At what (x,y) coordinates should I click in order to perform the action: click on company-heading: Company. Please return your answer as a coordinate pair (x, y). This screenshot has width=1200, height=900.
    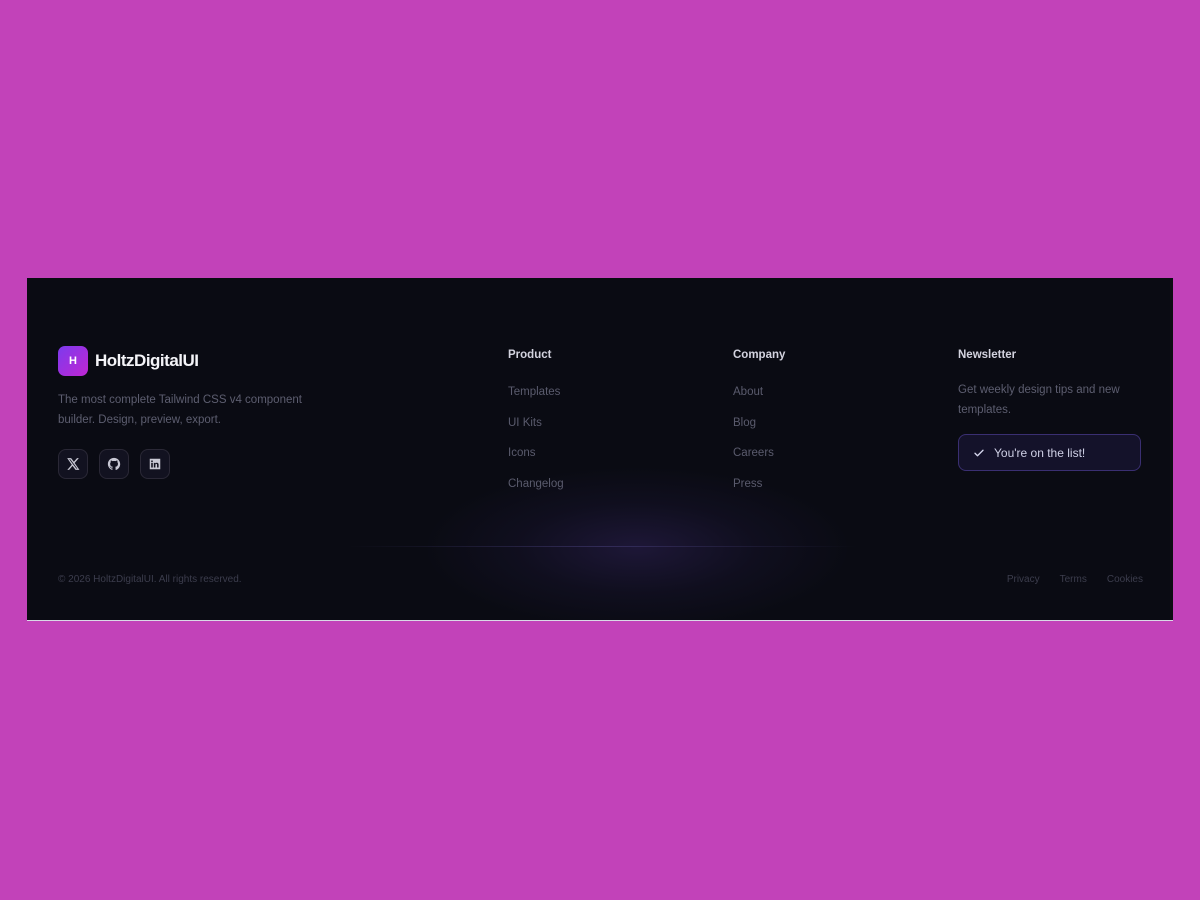
    Looking at the image, I should click on (759, 355).